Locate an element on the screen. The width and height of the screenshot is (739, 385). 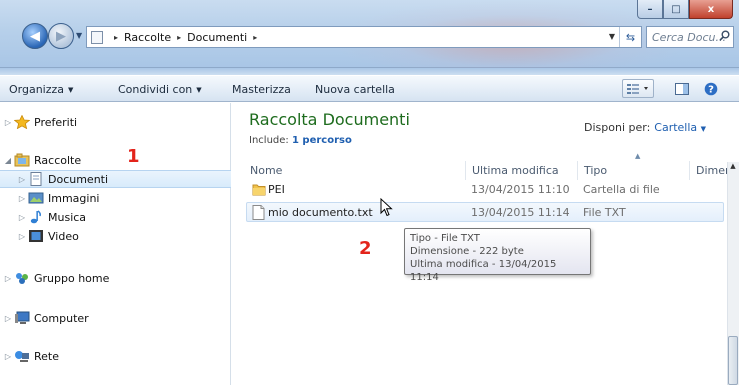
include-locations-link: 1 percorso is located at coordinates (322, 140).